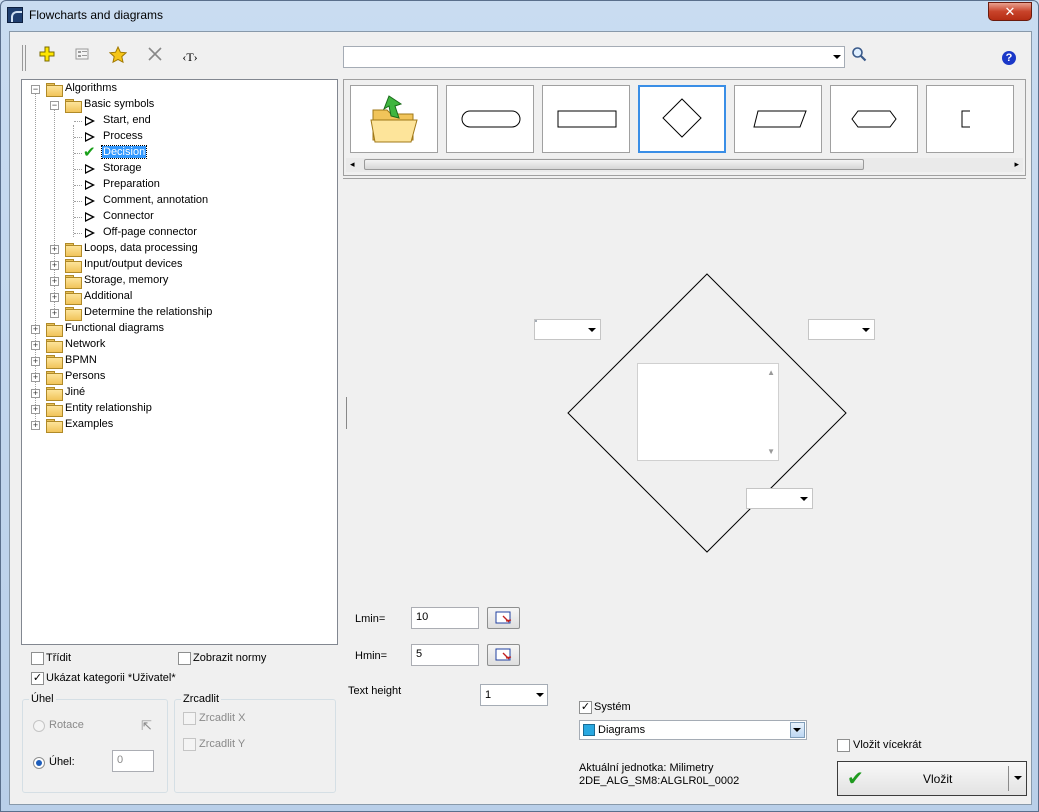 The height and width of the screenshot is (812, 1039). I want to click on tree-node-label: Additional, so click(108, 296).